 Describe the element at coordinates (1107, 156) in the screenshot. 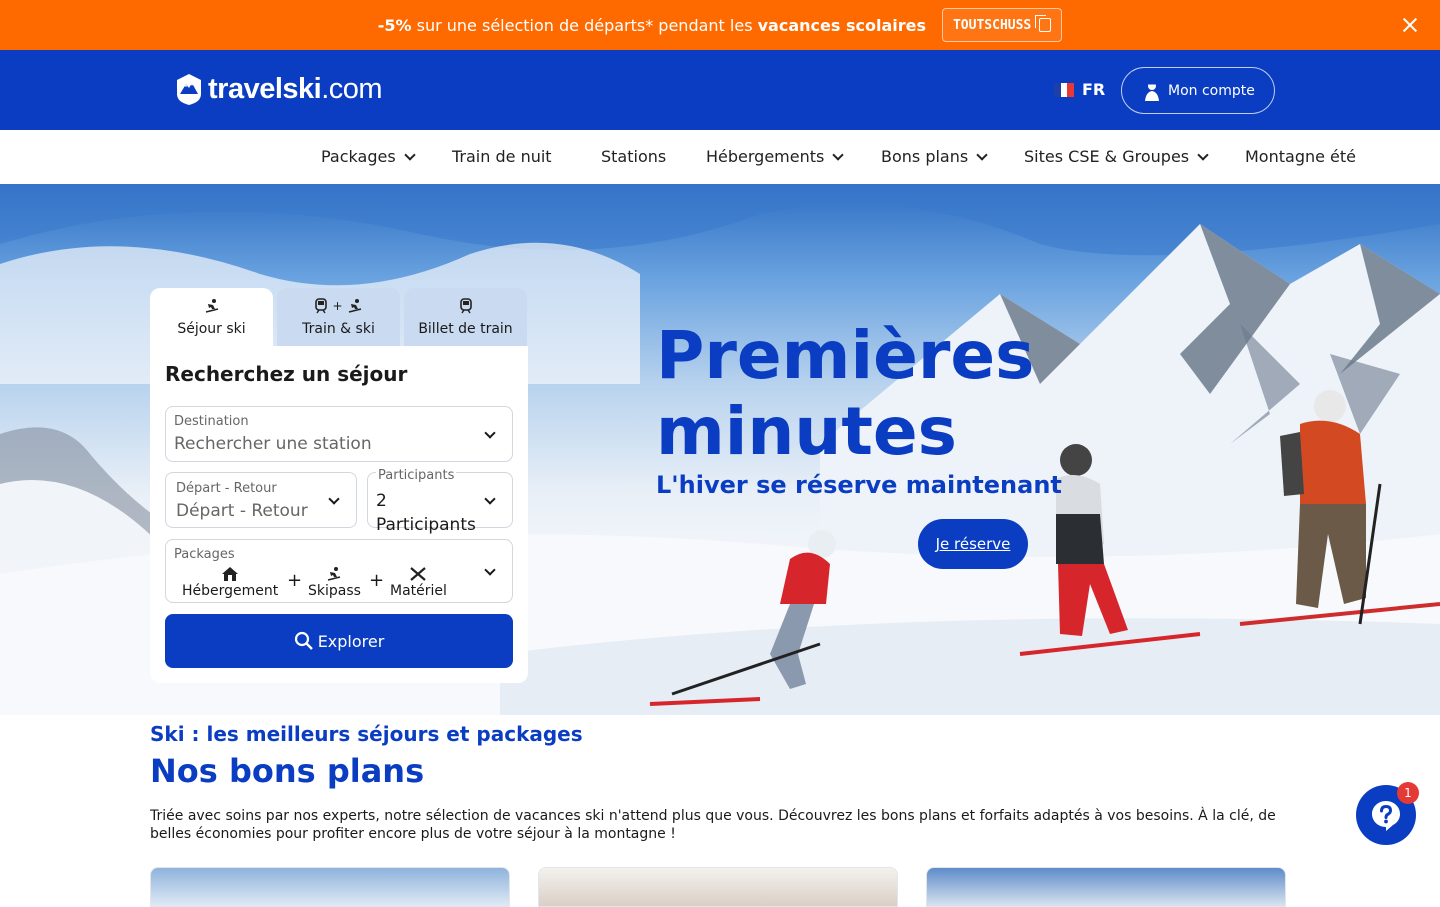

I see `nav-label: Sites CSE & Groupes` at that location.